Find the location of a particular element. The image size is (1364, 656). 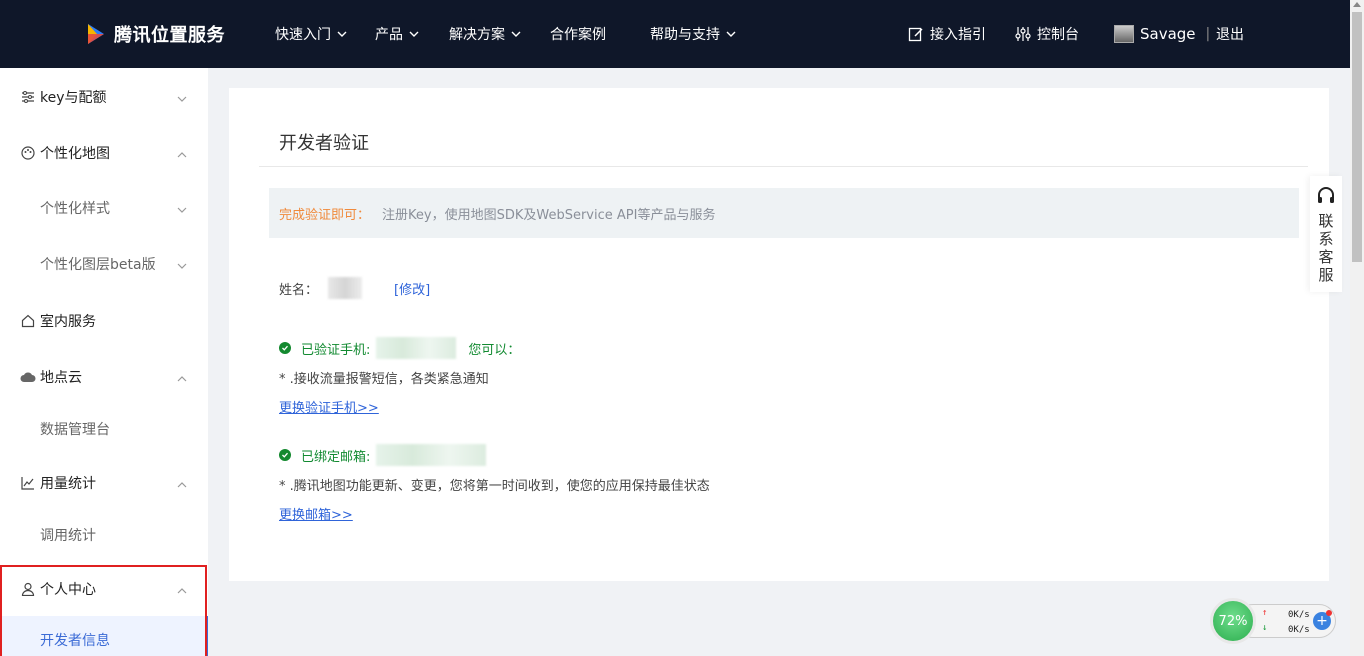

logout-link: 退出 is located at coordinates (1230, 34).